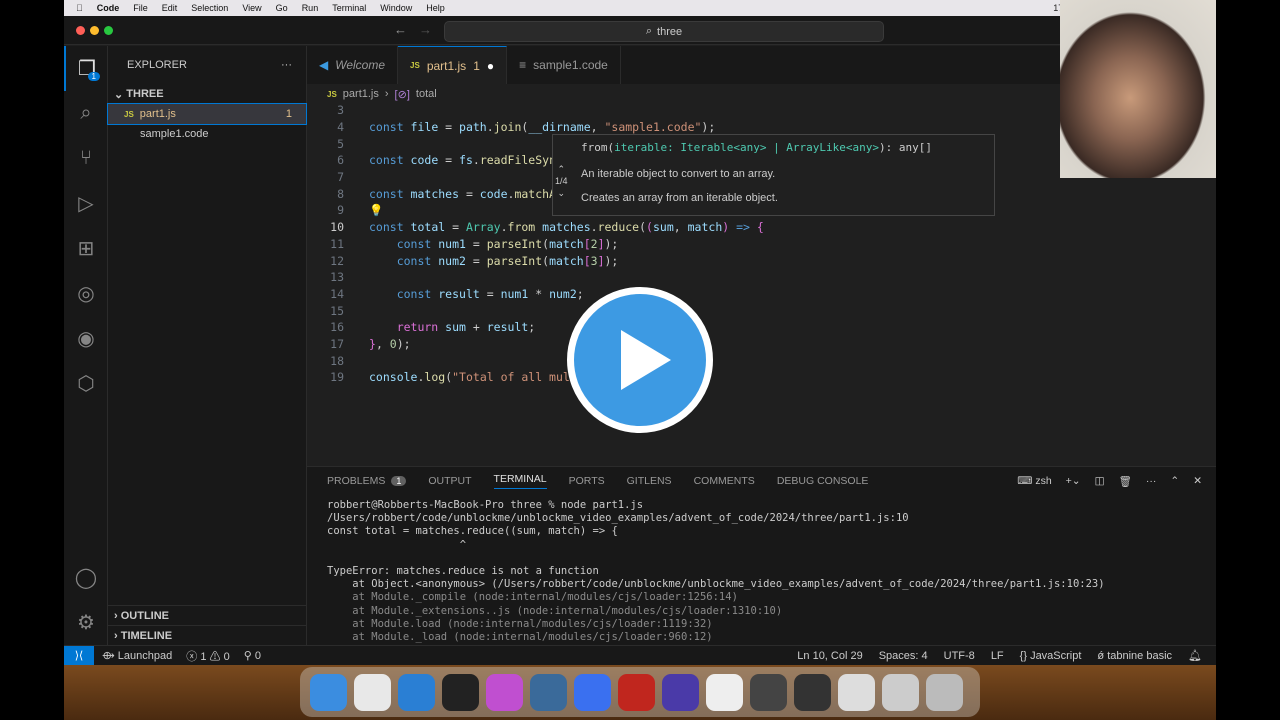  What do you see at coordinates (587, 481) in the screenshot?
I see `tab-ports: PORTS` at bounding box center [587, 481].